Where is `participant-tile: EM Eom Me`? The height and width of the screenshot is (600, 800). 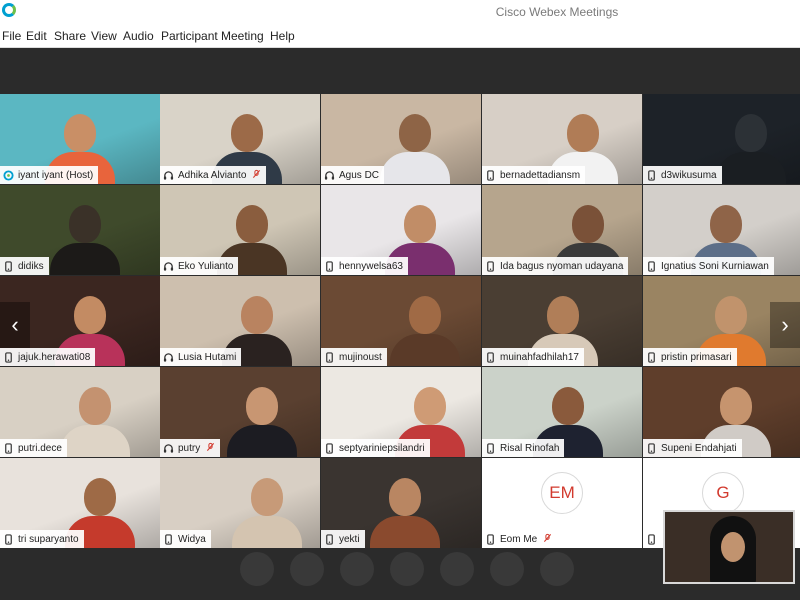
participant-tile: EM Eom Me is located at coordinates (562, 503).